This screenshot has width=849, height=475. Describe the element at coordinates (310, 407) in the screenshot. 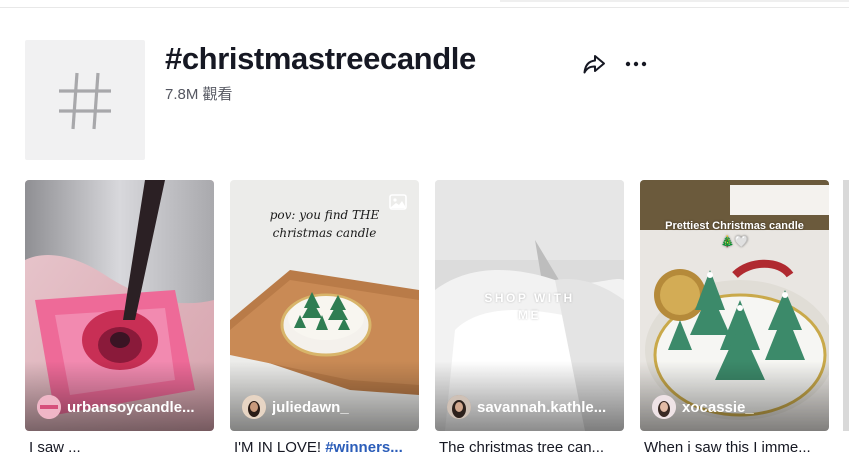

I see `author-name: juliedawn_` at that location.